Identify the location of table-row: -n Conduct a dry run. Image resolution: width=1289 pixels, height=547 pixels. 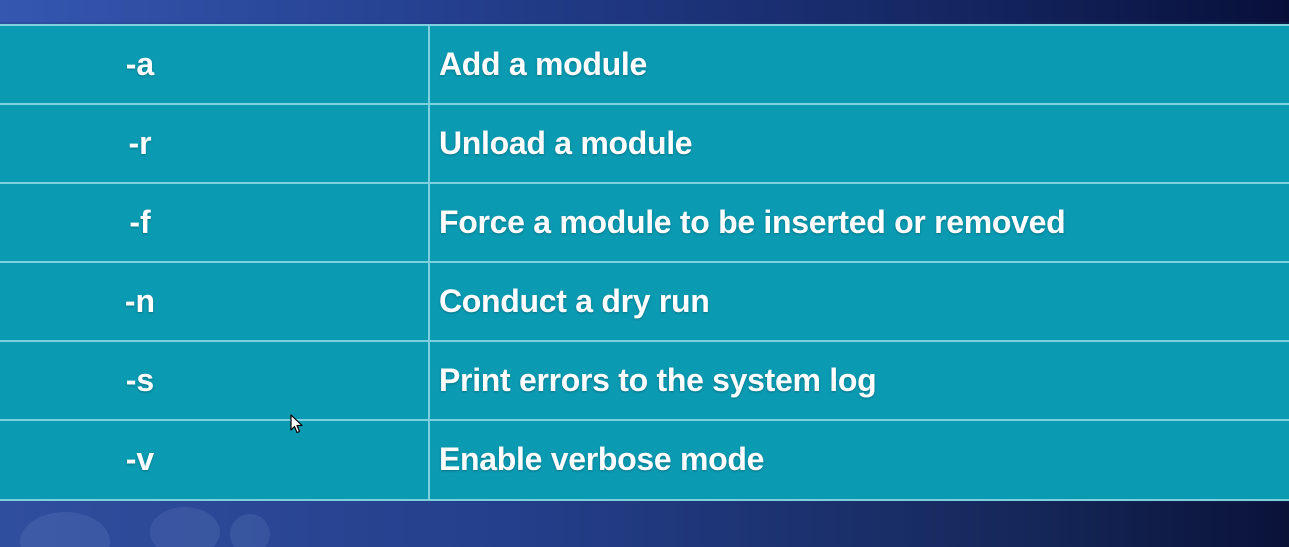
(644, 302).